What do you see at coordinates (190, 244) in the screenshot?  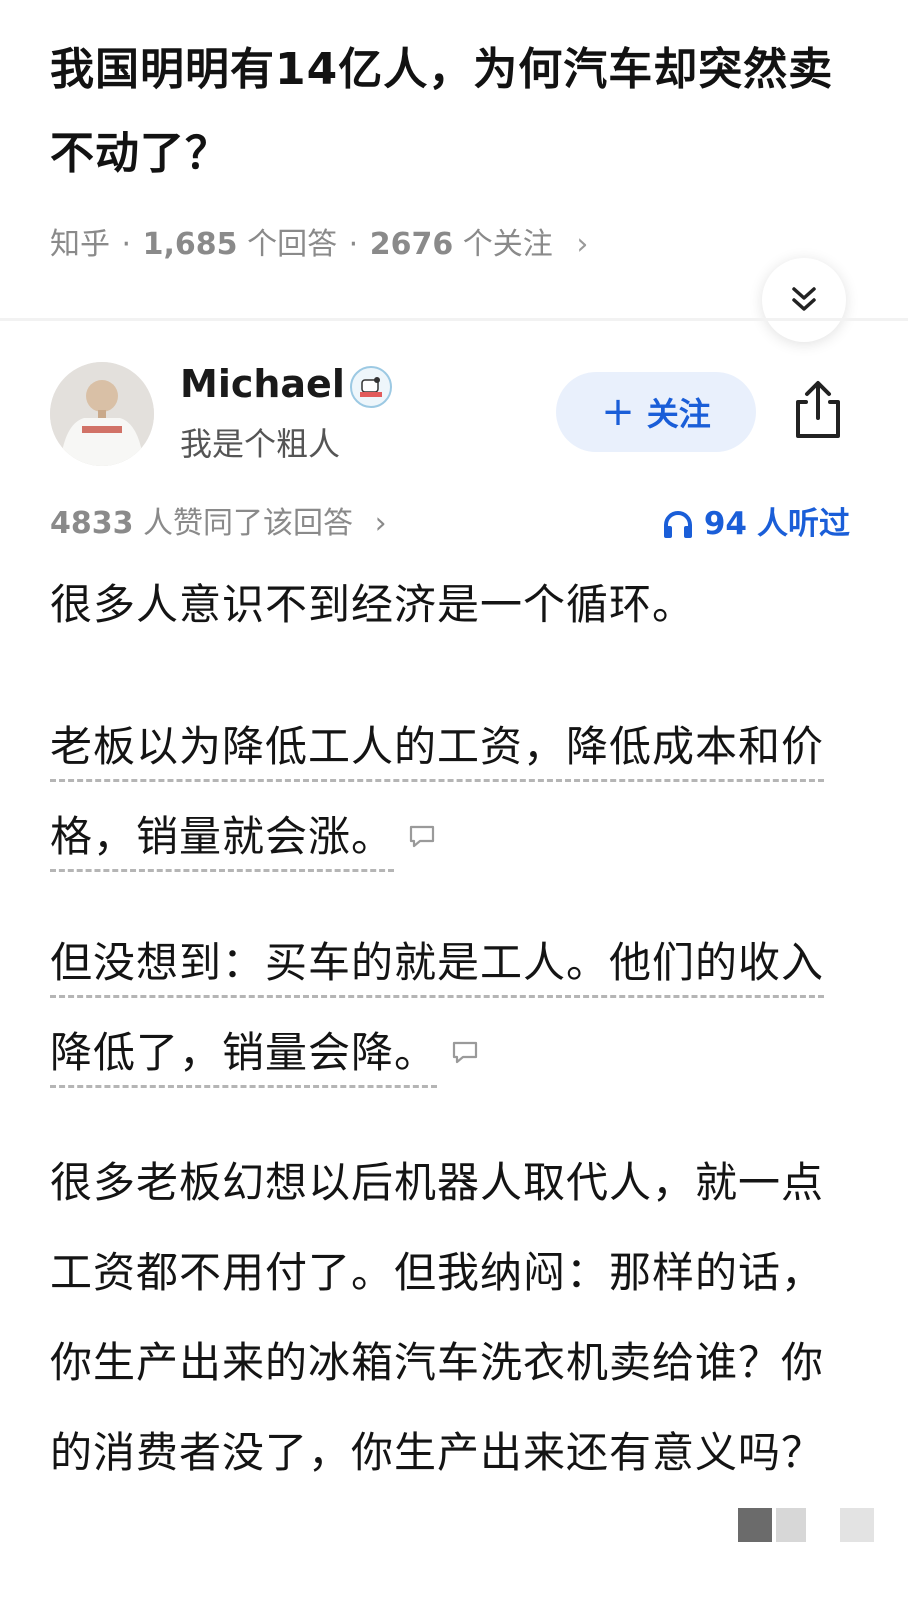 I see `answers-count: 1,685` at bounding box center [190, 244].